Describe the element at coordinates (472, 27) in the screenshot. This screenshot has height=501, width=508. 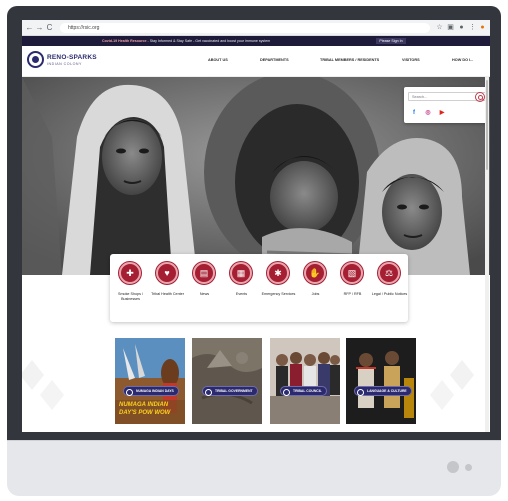
I see `menu-icon: ⋮` at that location.